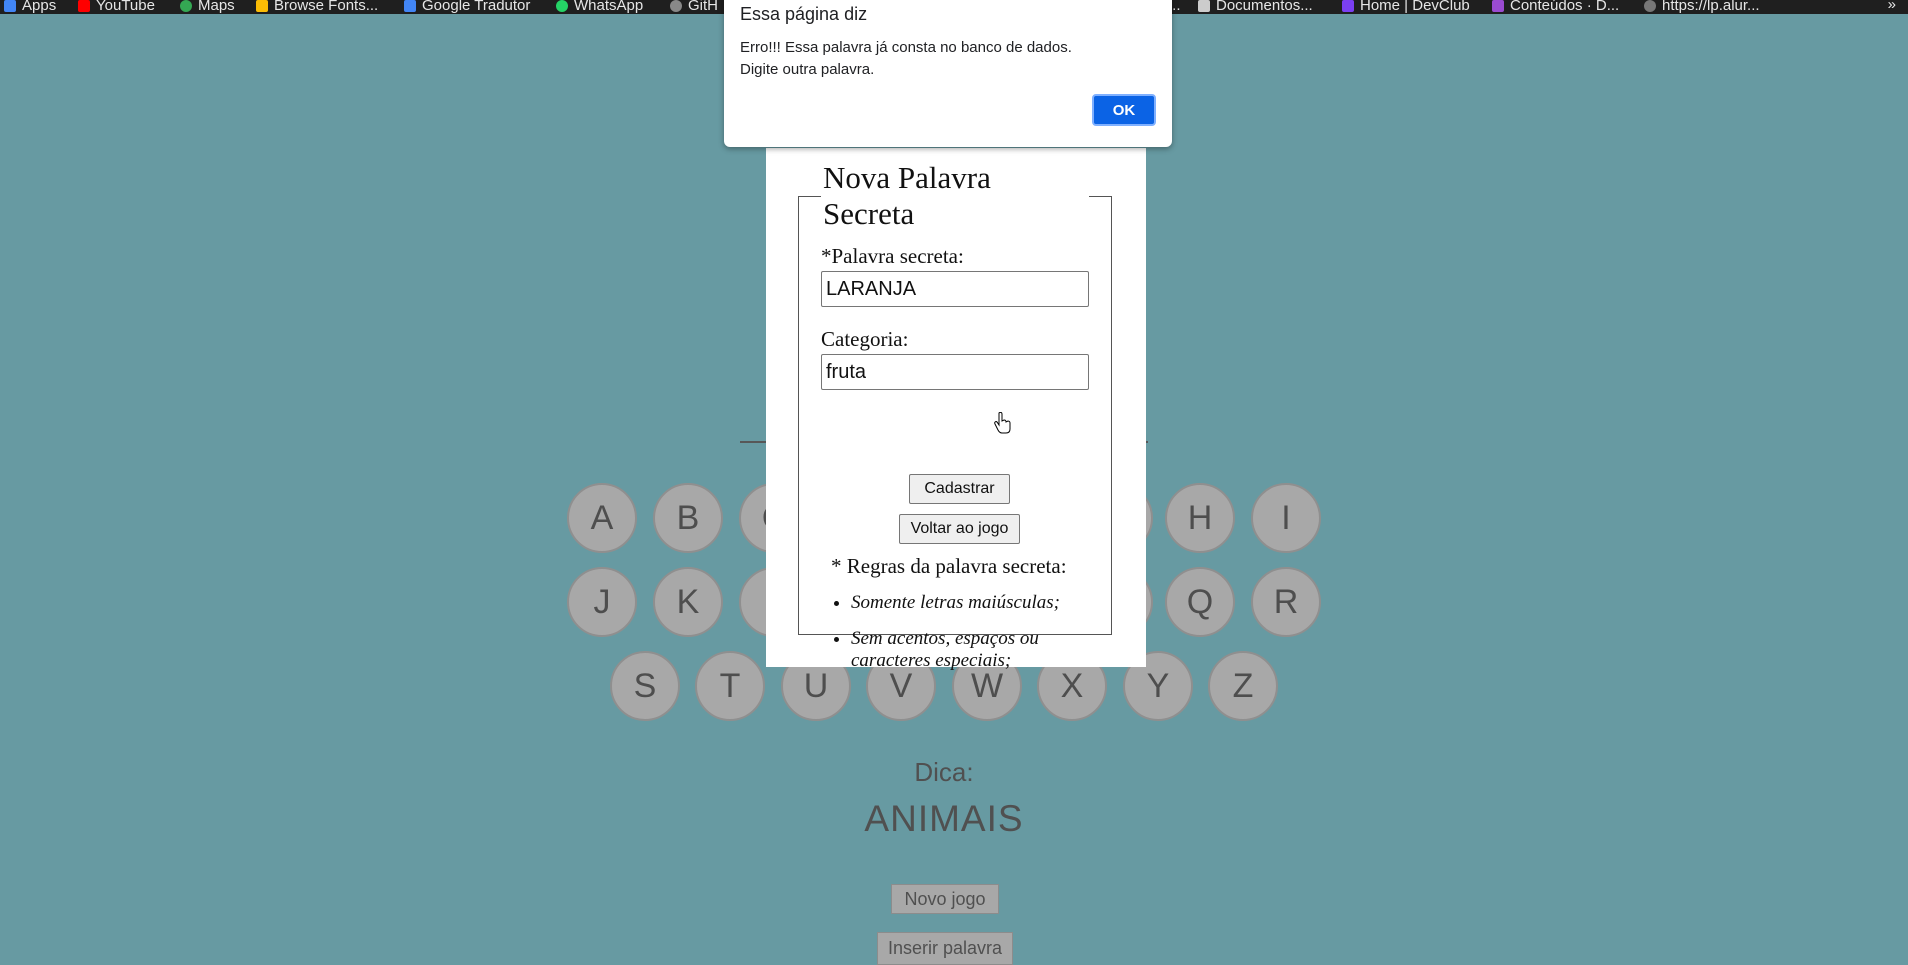 Image resolution: width=1908 pixels, height=965 pixels. Describe the element at coordinates (39, 7) in the screenshot. I see `bookmark-label: Apps` at that location.